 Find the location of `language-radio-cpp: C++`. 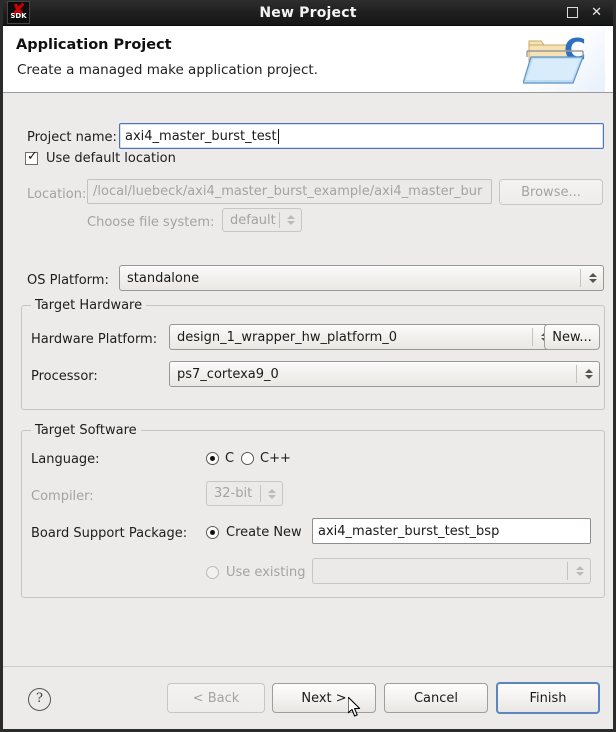

language-radio-cpp: C++ is located at coordinates (266, 458).